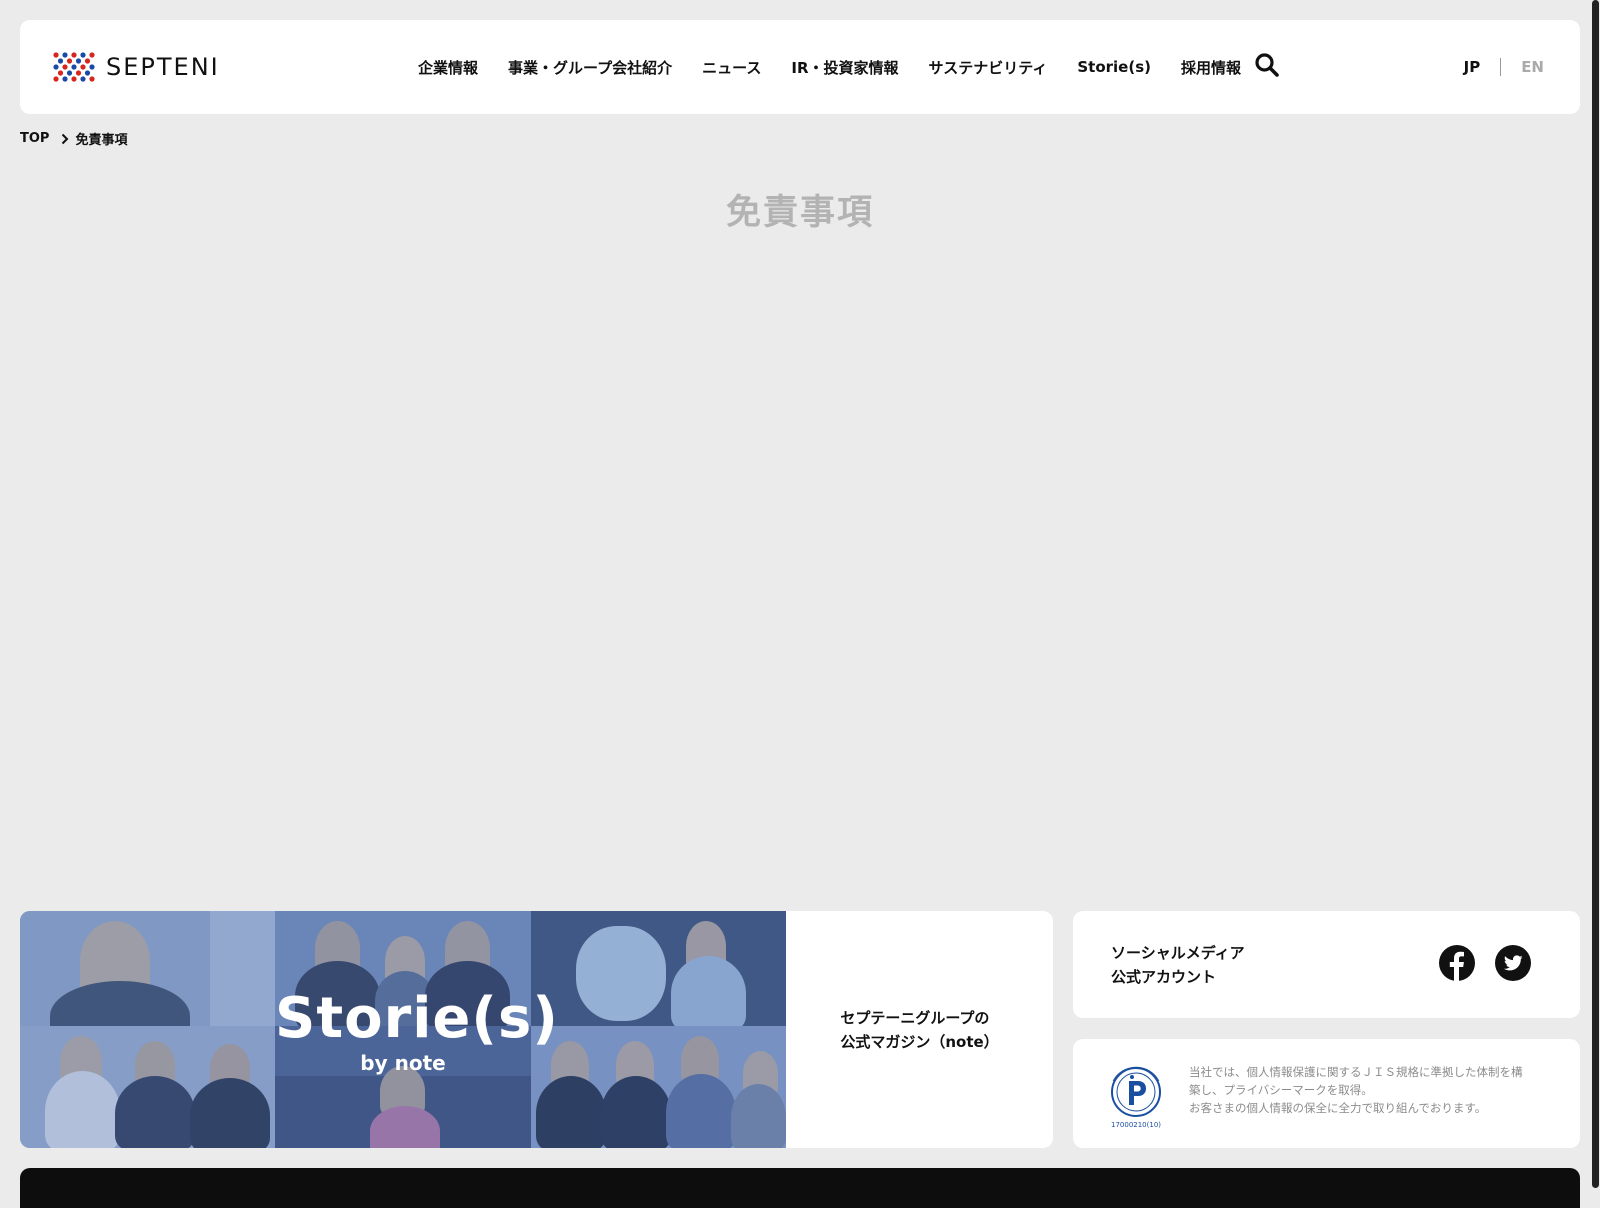 This screenshot has width=1600, height=1208. I want to click on breadcrumb: TOP 免責事項, so click(73, 138).